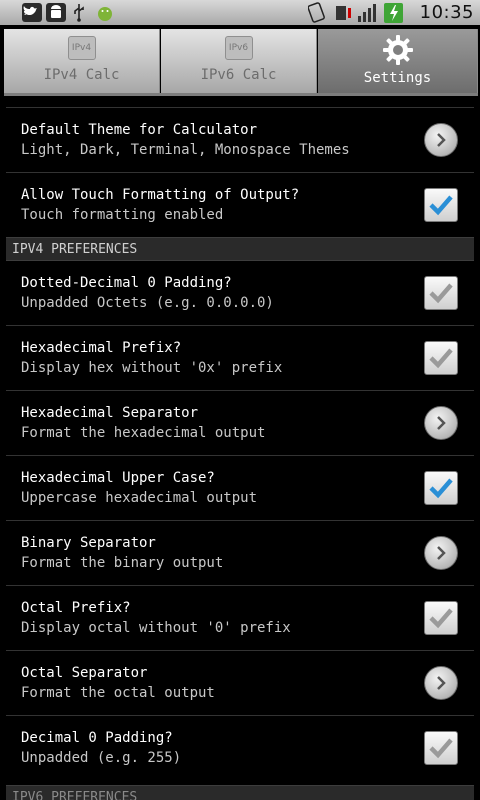 This screenshot has height=800, width=480. I want to click on system-status-icons, so click(355, 12).